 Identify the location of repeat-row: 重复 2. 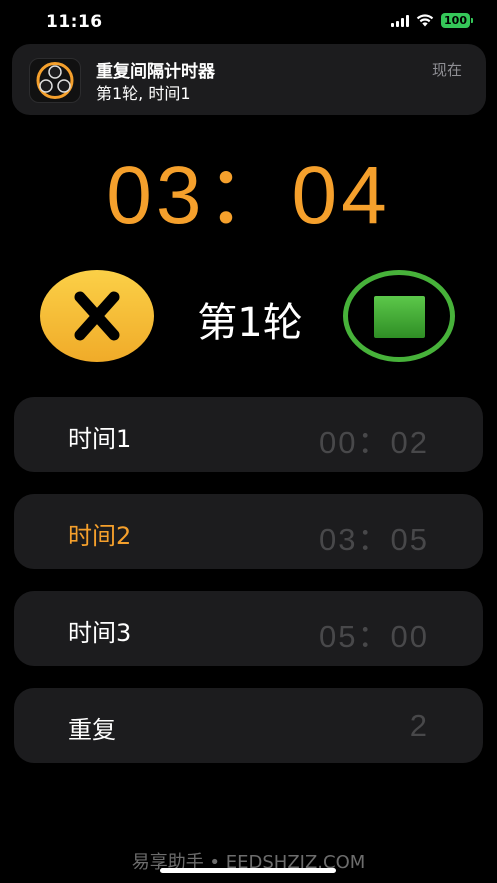
(248, 725).